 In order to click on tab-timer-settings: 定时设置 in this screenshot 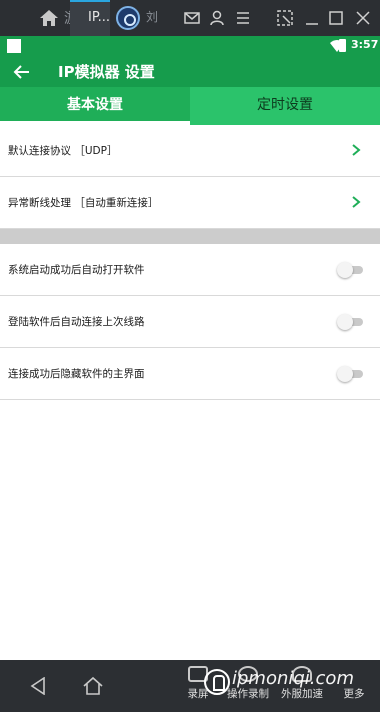, I will do `click(285, 106)`.